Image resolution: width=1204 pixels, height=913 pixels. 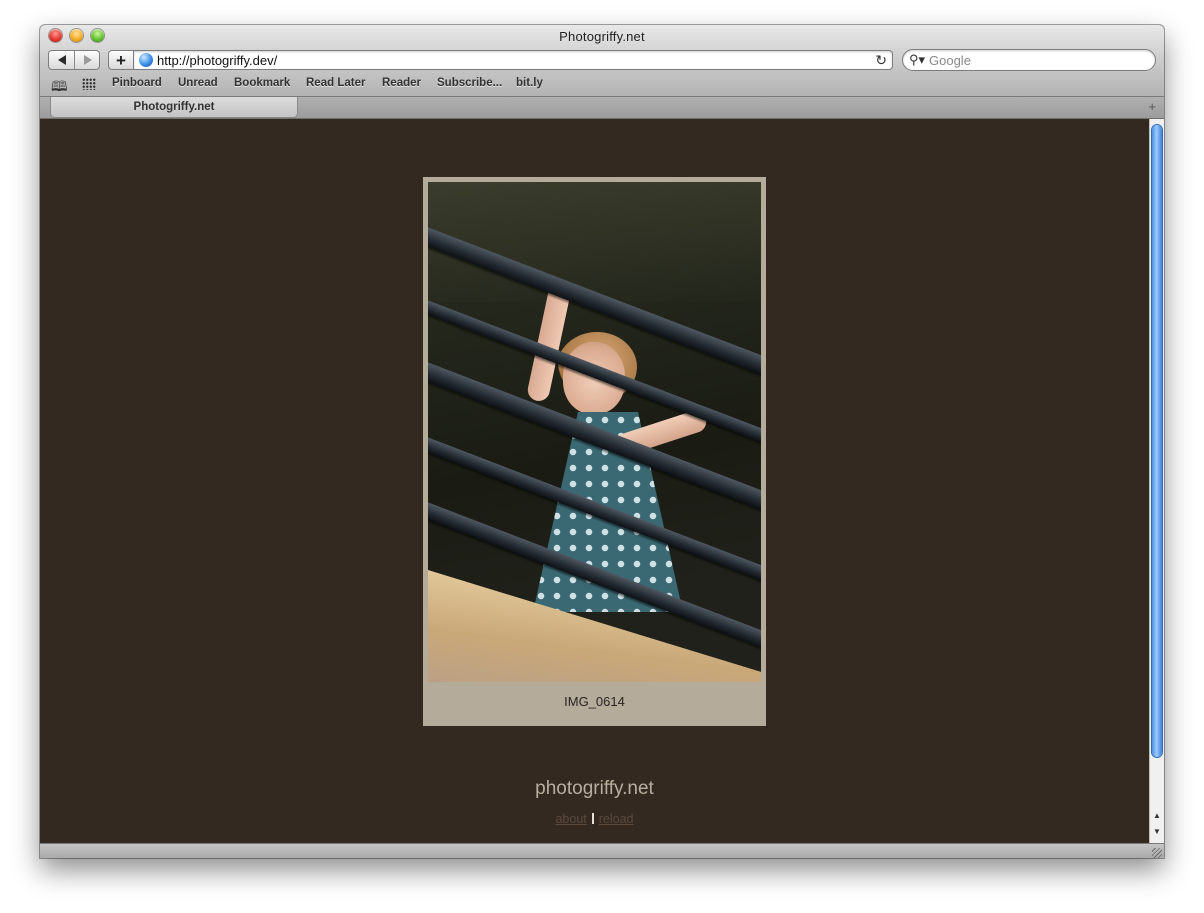 What do you see at coordinates (89, 84) in the screenshot?
I see `top-sites-grid-icon` at bounding box center [89, 84].